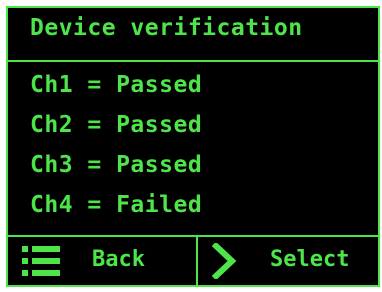 Image resolution: width=382 pixels, height=292 pixels. Describe the element at coordinates (166, 28) in the screenshot. I see `page-title: Device verification` at that location.